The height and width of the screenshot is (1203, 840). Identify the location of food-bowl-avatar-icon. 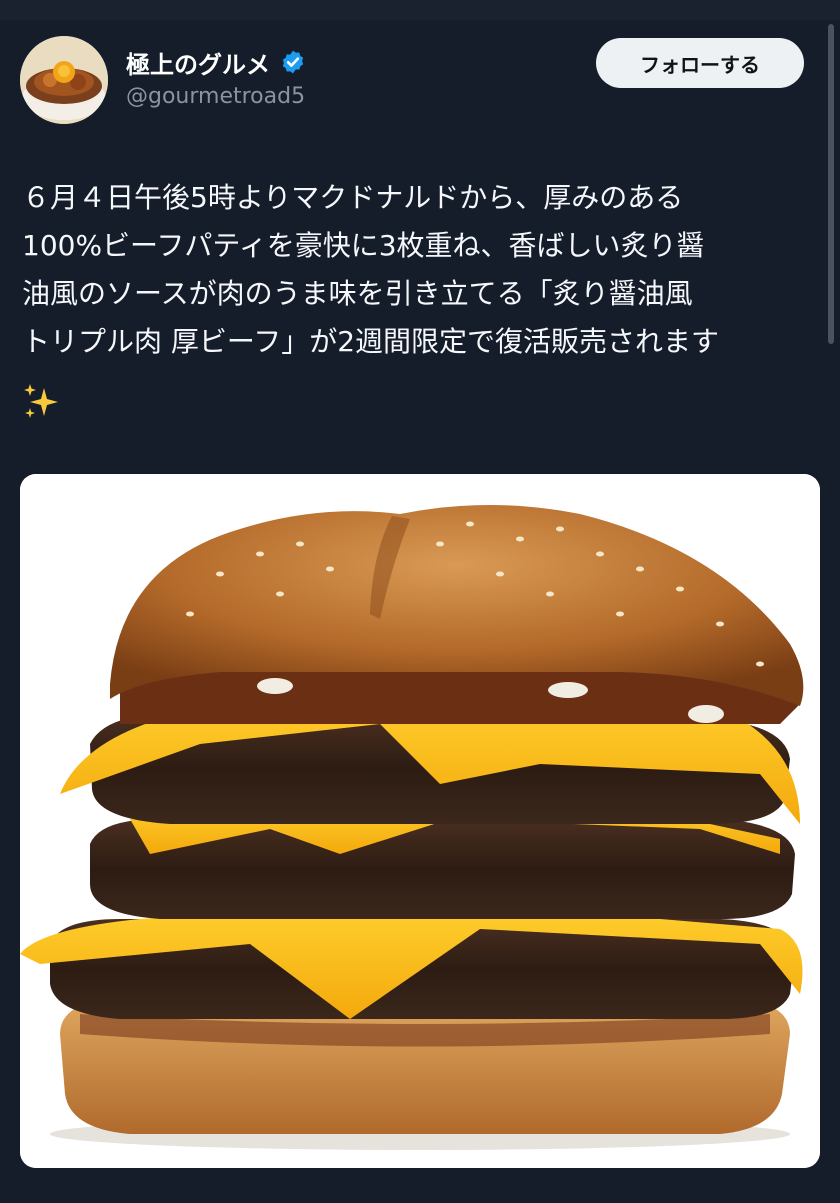
(64, 80).